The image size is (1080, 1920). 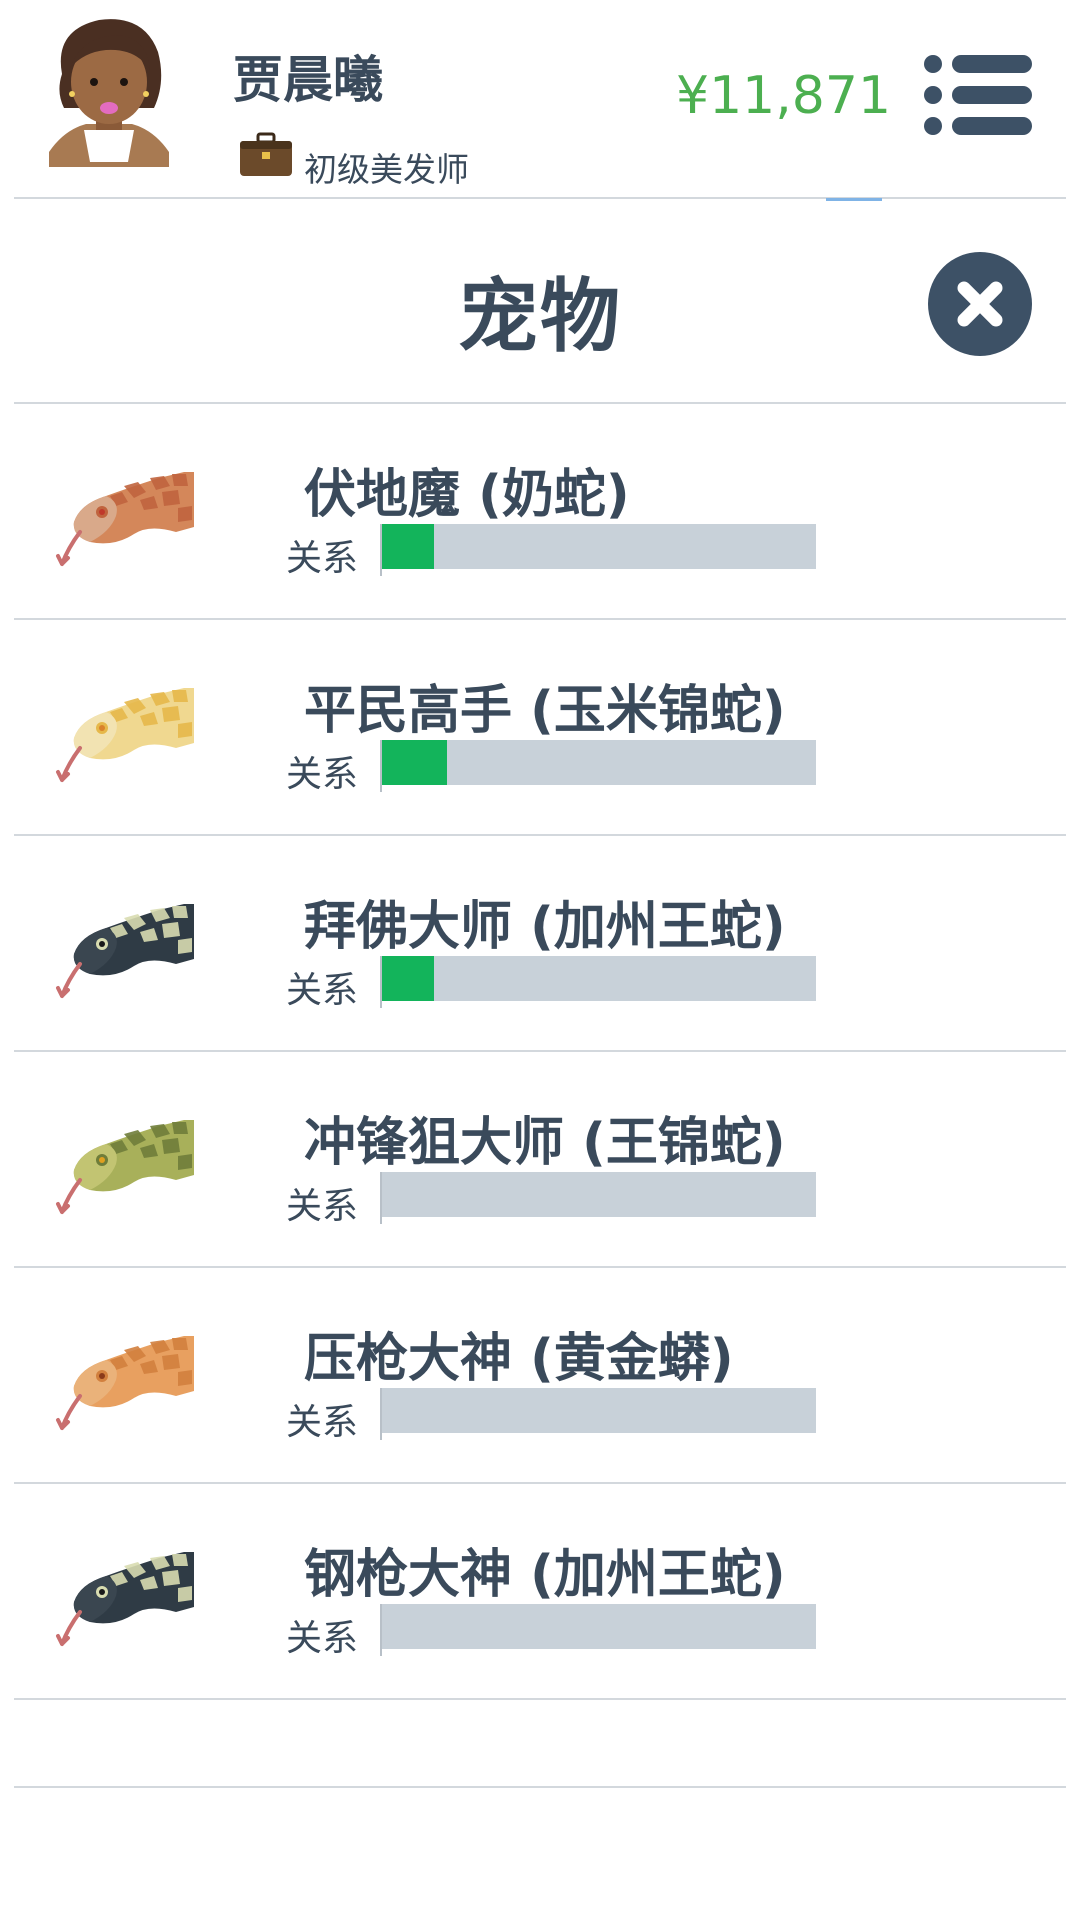 I want to click on pet-row: 伏地魔 (奶蛇) 关系, so click(x=540, y=512).